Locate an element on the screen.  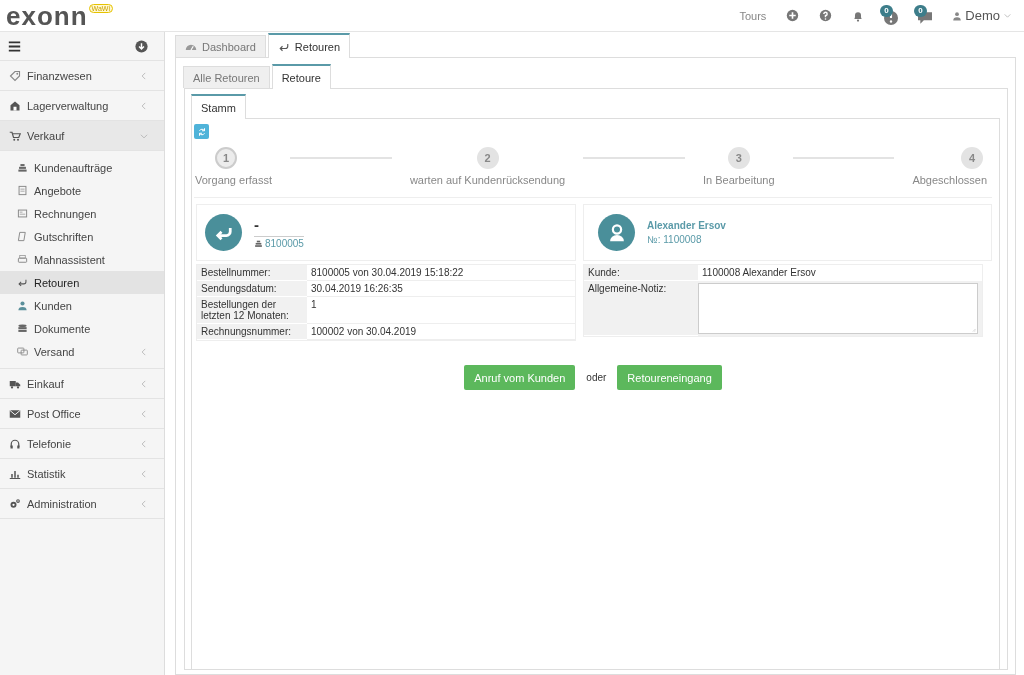
headphones-icon is located at coordinates (15, 443).